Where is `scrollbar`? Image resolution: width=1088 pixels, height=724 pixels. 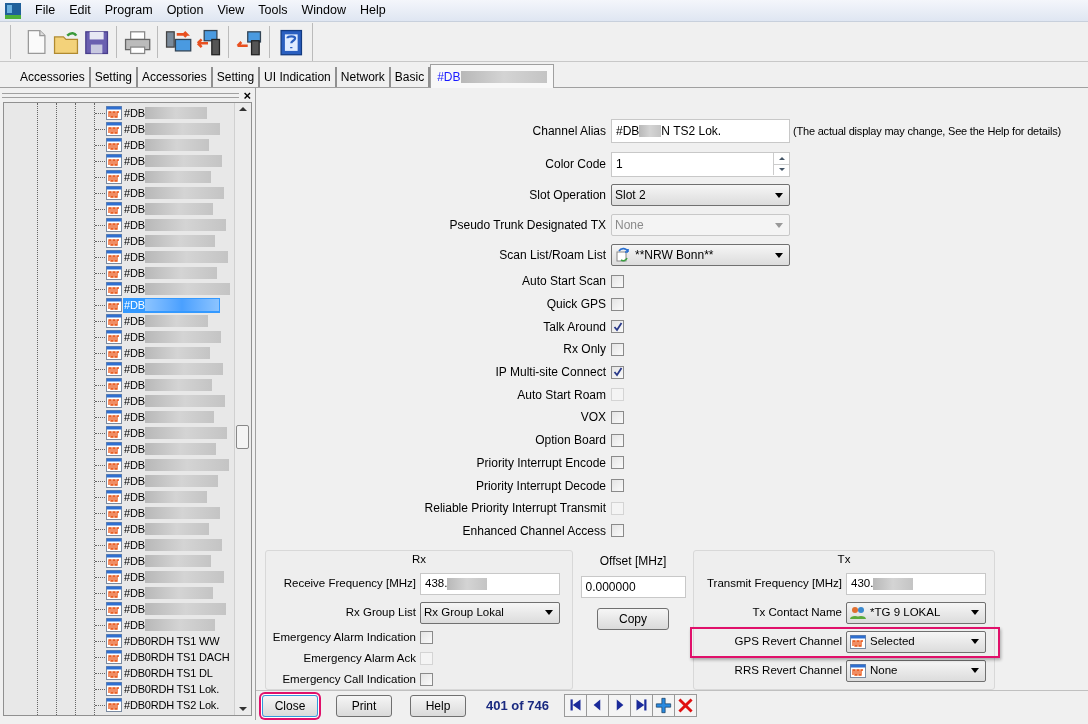 scrollbar is located at coordinates (242, 409).